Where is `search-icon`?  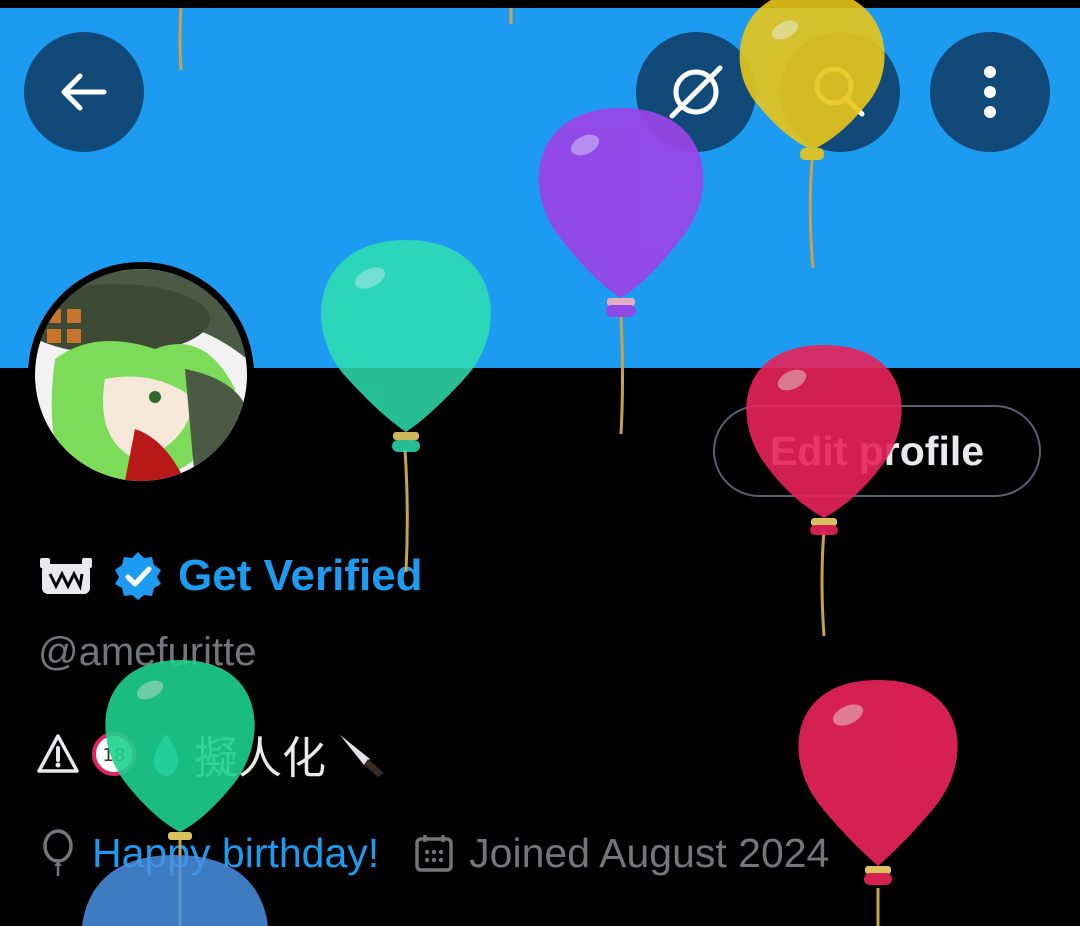
search-icon is located at coordinates (839, 91).